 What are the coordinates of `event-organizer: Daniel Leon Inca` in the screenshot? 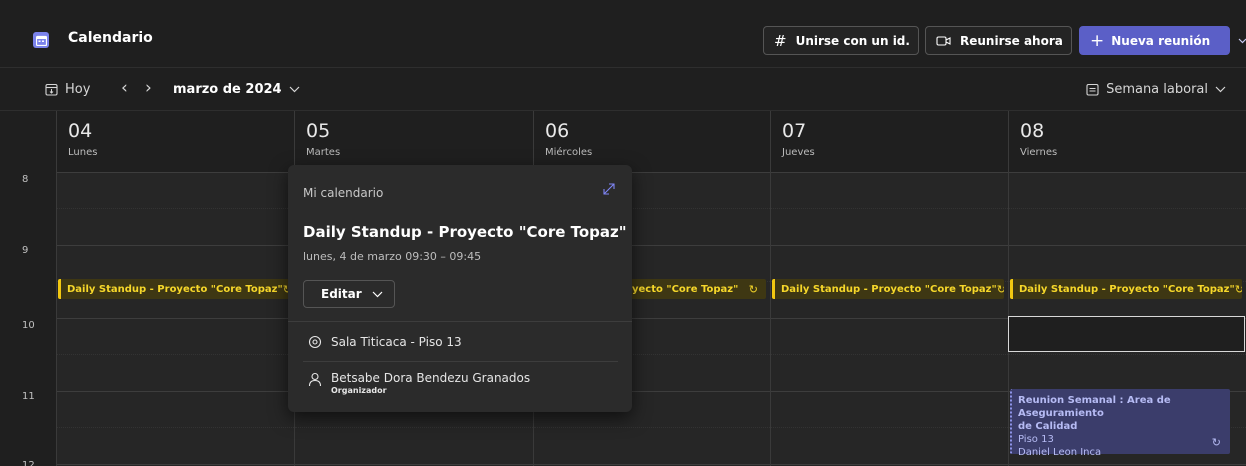 It's located at (1060, 452).